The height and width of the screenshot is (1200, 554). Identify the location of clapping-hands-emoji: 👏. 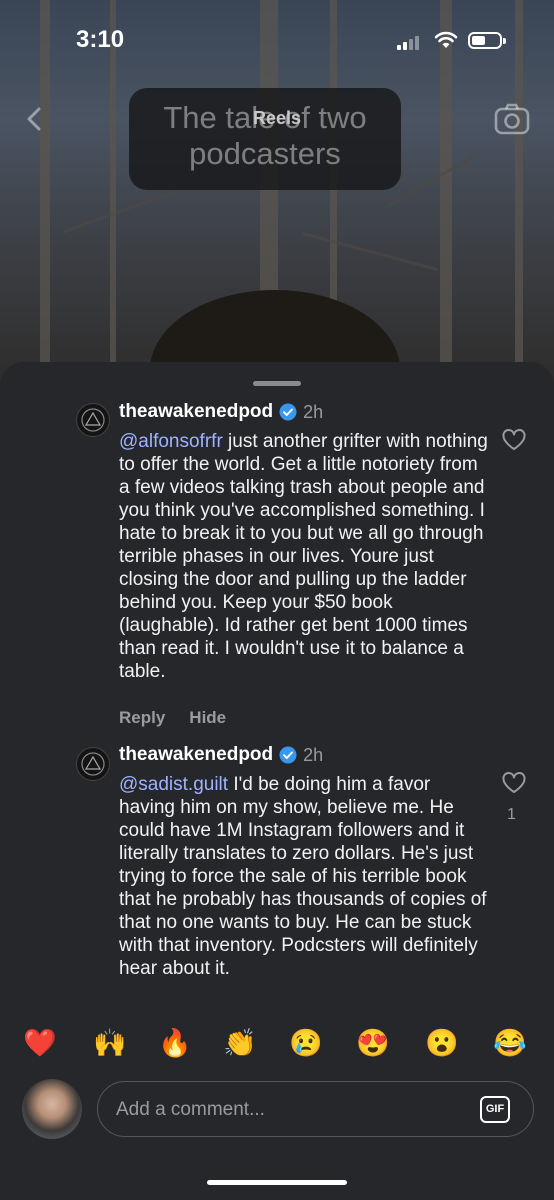
(240, 1043).